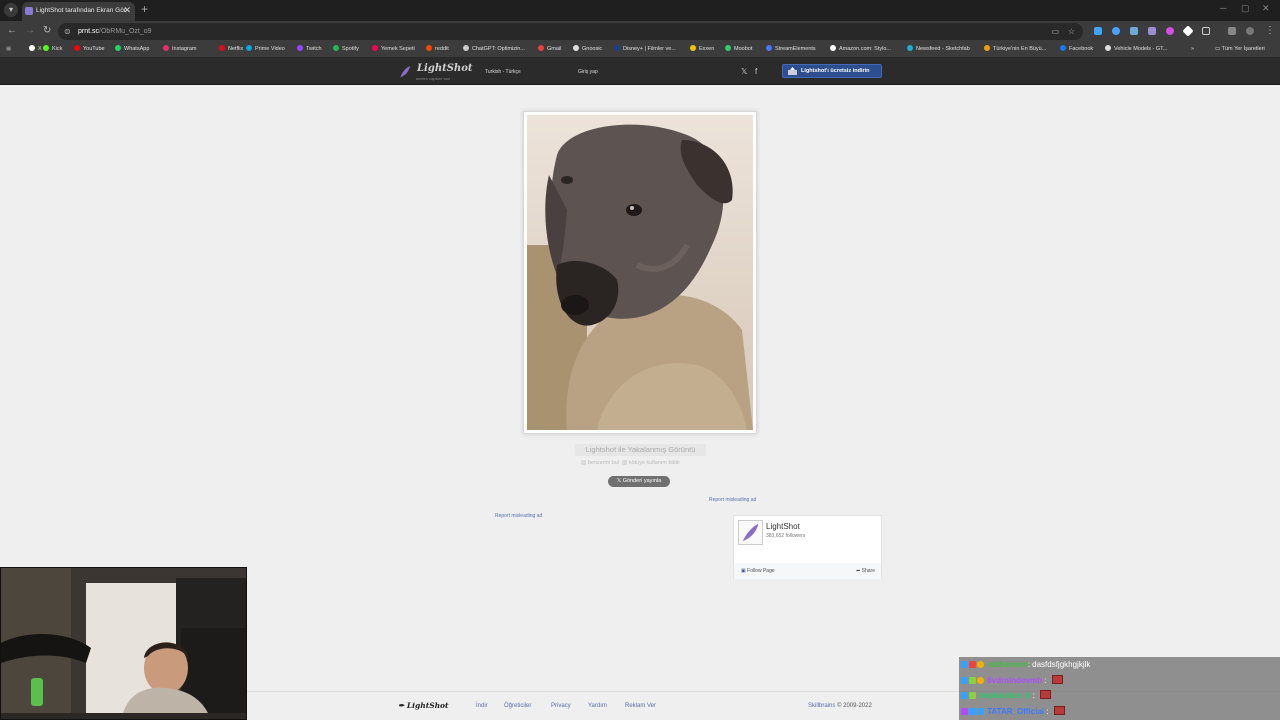  I want to click on tweet-button: 𝕏 Gönderi yayınla, so click(639, 481).